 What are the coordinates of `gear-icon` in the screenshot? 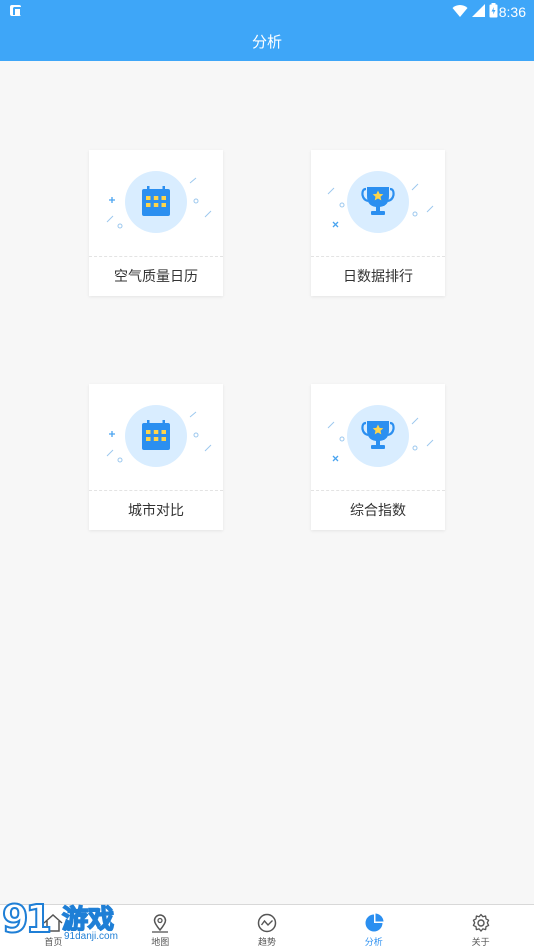 It's located at (480, 922).